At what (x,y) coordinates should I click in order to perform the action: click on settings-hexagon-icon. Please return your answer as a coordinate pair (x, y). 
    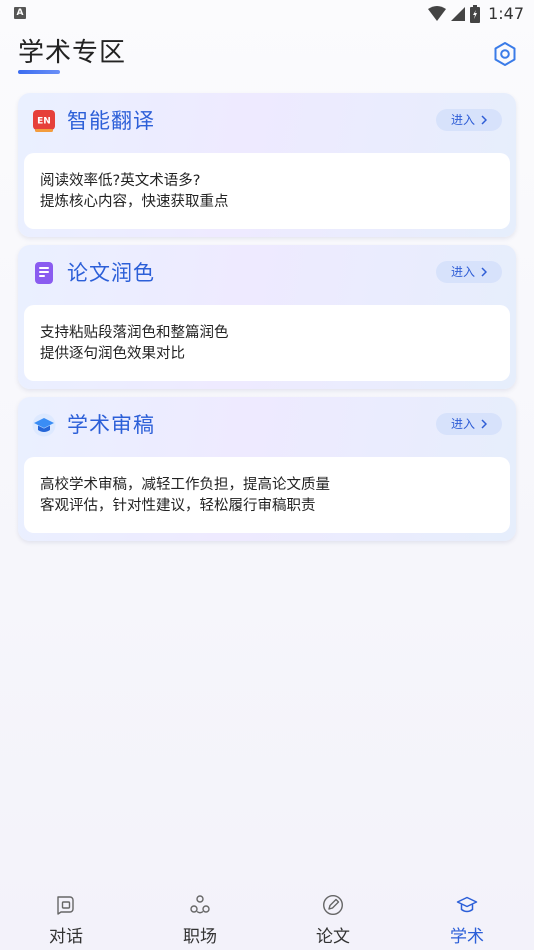
    Looking at the image, I should click on (505, 54).